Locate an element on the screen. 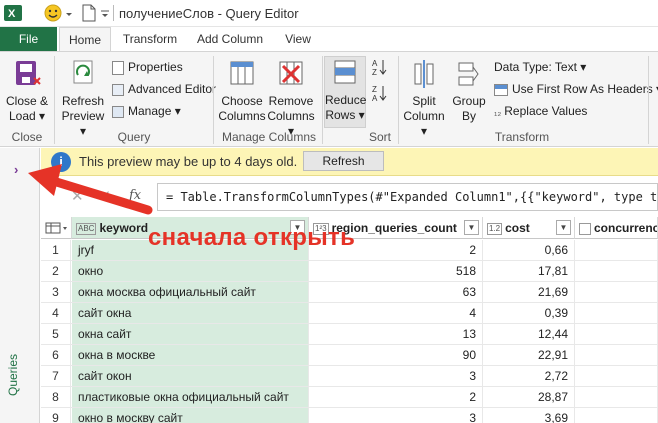 The image size is (658, 423). svg-text: Z is located at coordinates (374, 72).